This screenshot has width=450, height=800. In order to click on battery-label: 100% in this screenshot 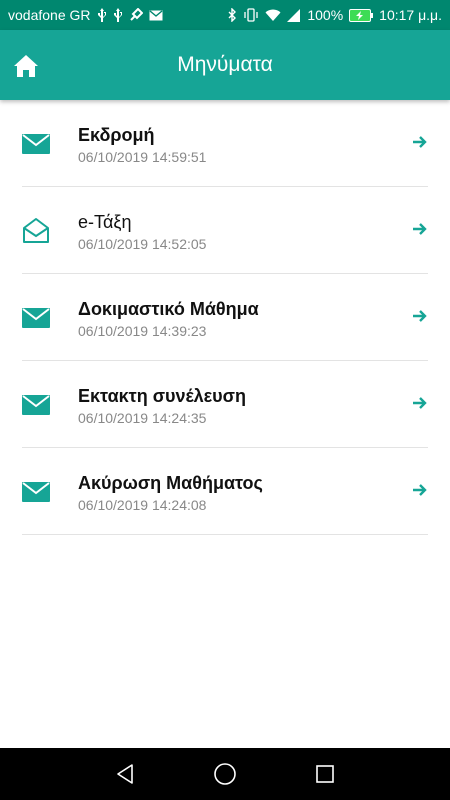, I will do `click(325, 15)`.